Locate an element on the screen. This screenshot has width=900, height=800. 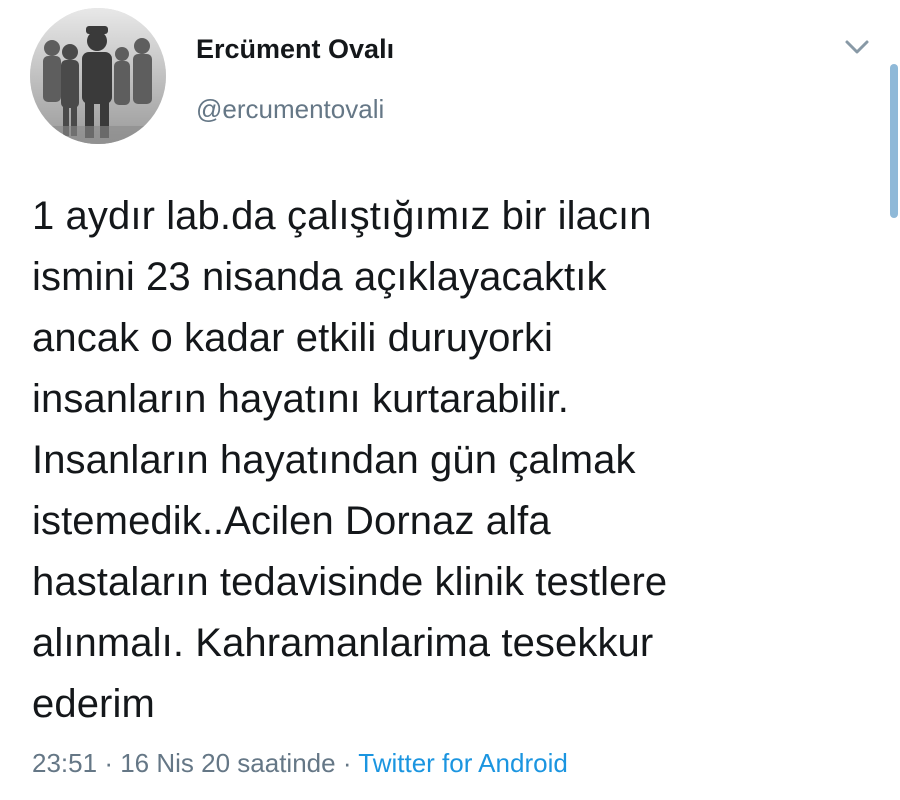
tweet-source-link: Twitter for Android is located at coordinates (463, 763).